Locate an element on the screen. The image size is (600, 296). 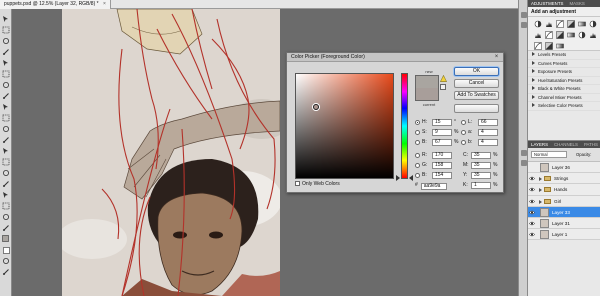
lab-l-field: 66 is located at coordinates (488, 122).